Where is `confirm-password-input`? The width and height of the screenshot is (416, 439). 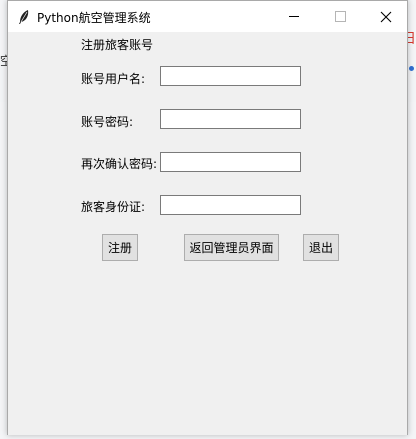
confirm-password-input is located at coordinates (230, 162).